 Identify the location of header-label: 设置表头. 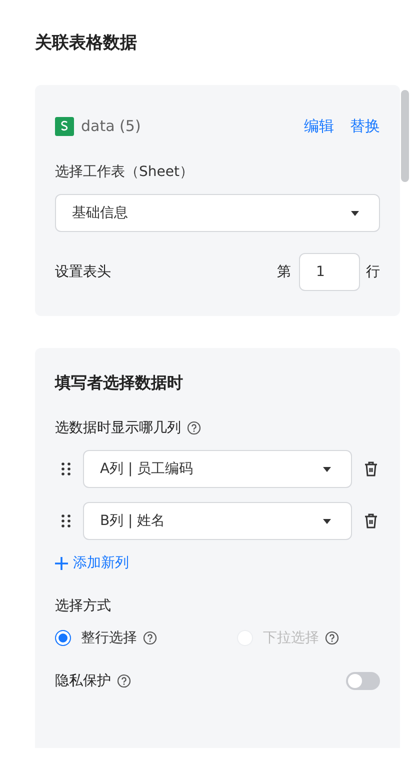
(83, 272).